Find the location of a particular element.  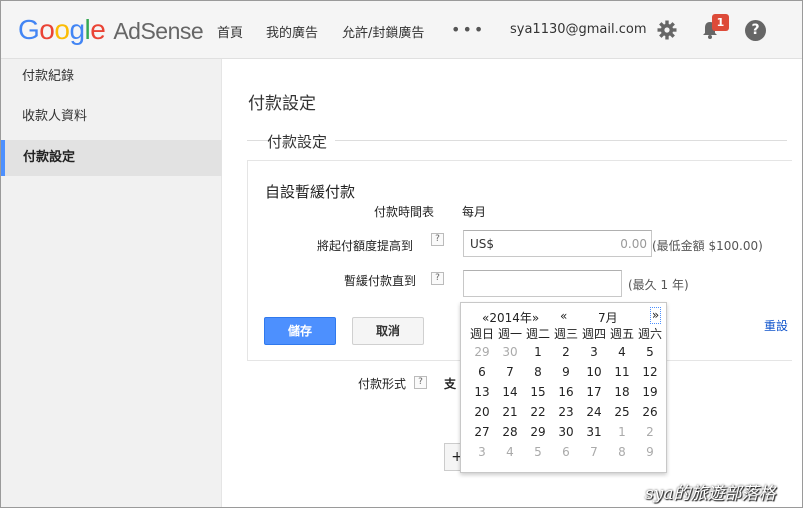

section-title: 付款設定 is located at coordinates (301, 141).